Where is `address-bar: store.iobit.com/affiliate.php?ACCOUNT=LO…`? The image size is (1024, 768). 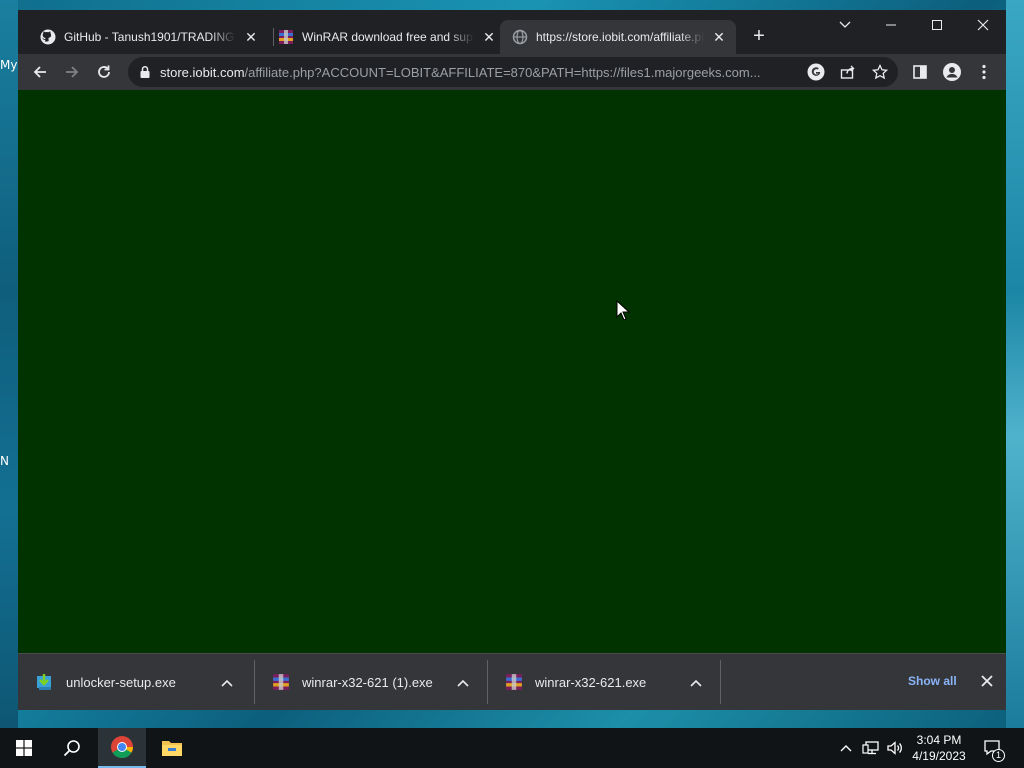 address-bar: store.iobit.com/affiliate.php?ACCOUNT=LO… is located at coordinates (513, 72).